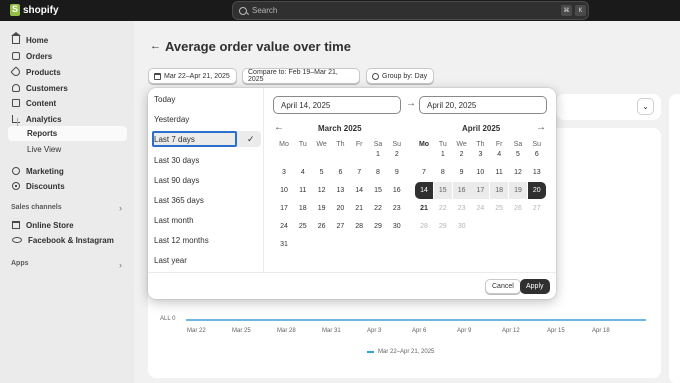 The height and width of the screenshot is (383, 680). I want to click on x-tick-label: Mar 25, so click(241, 331).